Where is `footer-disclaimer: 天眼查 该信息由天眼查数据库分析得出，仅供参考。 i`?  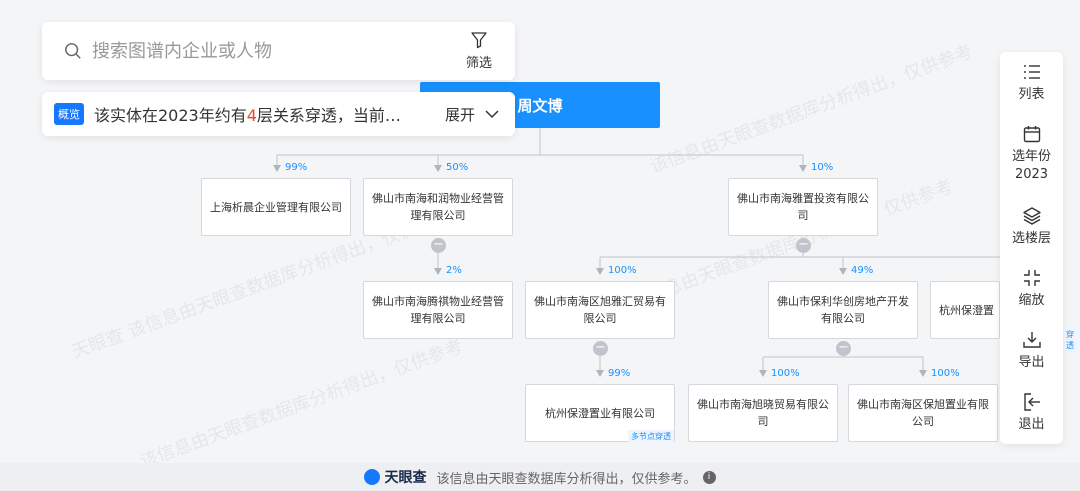 footer-disclaimer: 天眼查 该信息由天眼查数据库分析得出，仅供参考。 i is located at coordinates (540, 477).